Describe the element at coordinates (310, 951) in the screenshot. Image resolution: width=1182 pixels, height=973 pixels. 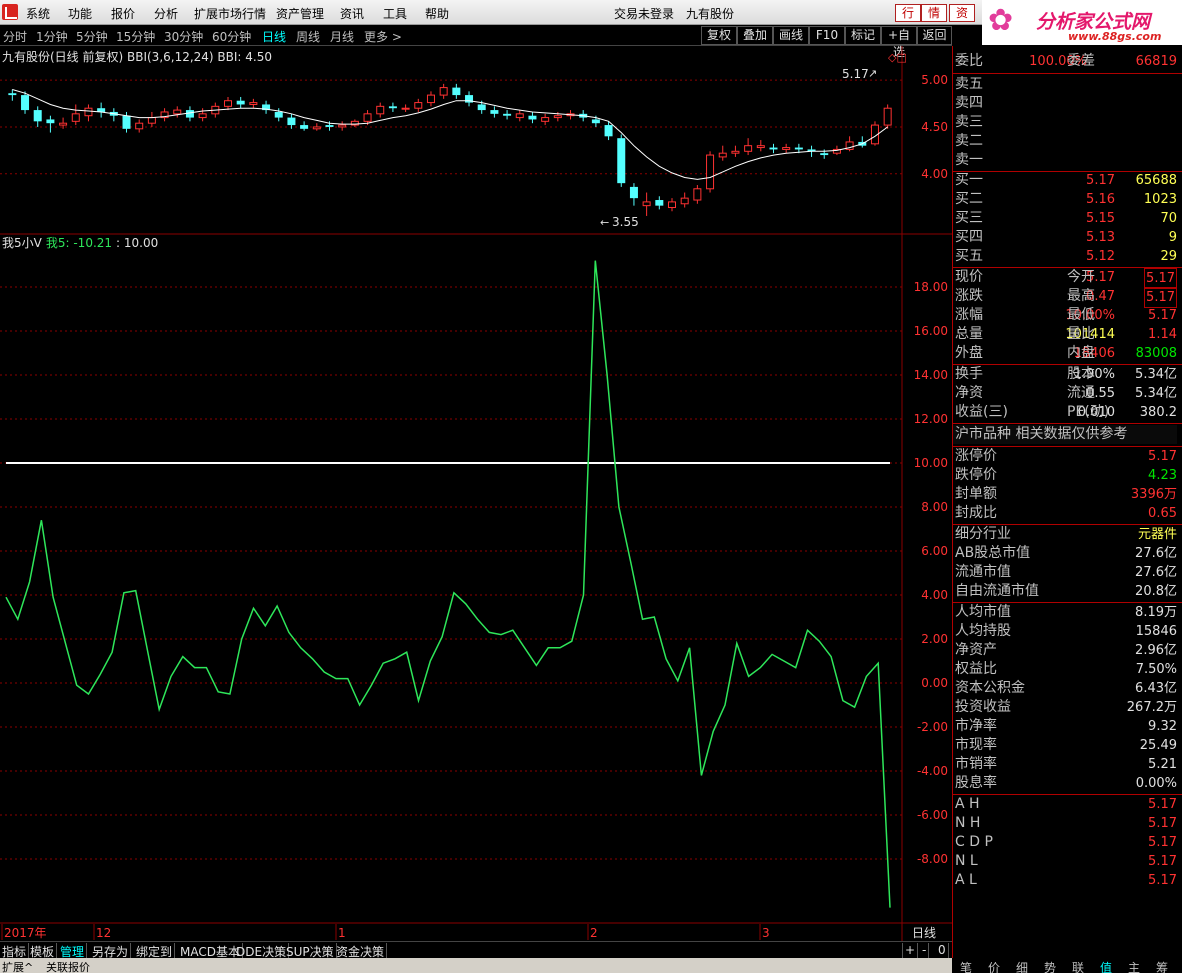
I see `tab-sup: SUP决策` at that location.